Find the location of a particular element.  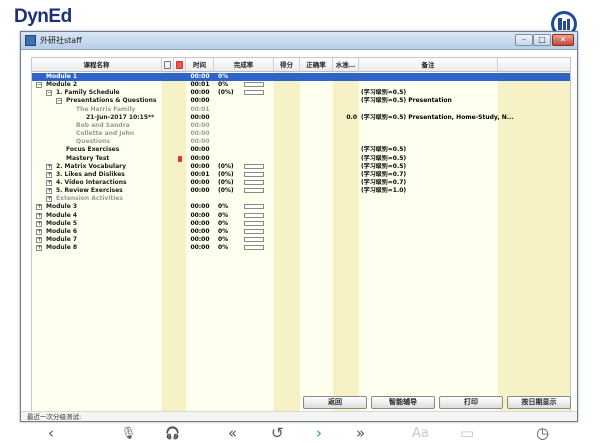

table-row: Bob and Sandra 00:00 is located at coordinates (301, 126).